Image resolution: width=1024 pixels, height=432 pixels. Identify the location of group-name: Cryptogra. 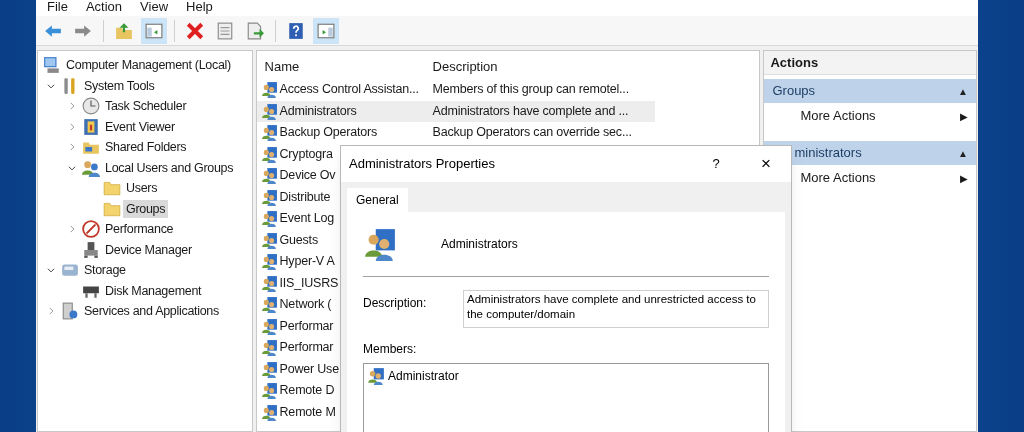
(306, 154).